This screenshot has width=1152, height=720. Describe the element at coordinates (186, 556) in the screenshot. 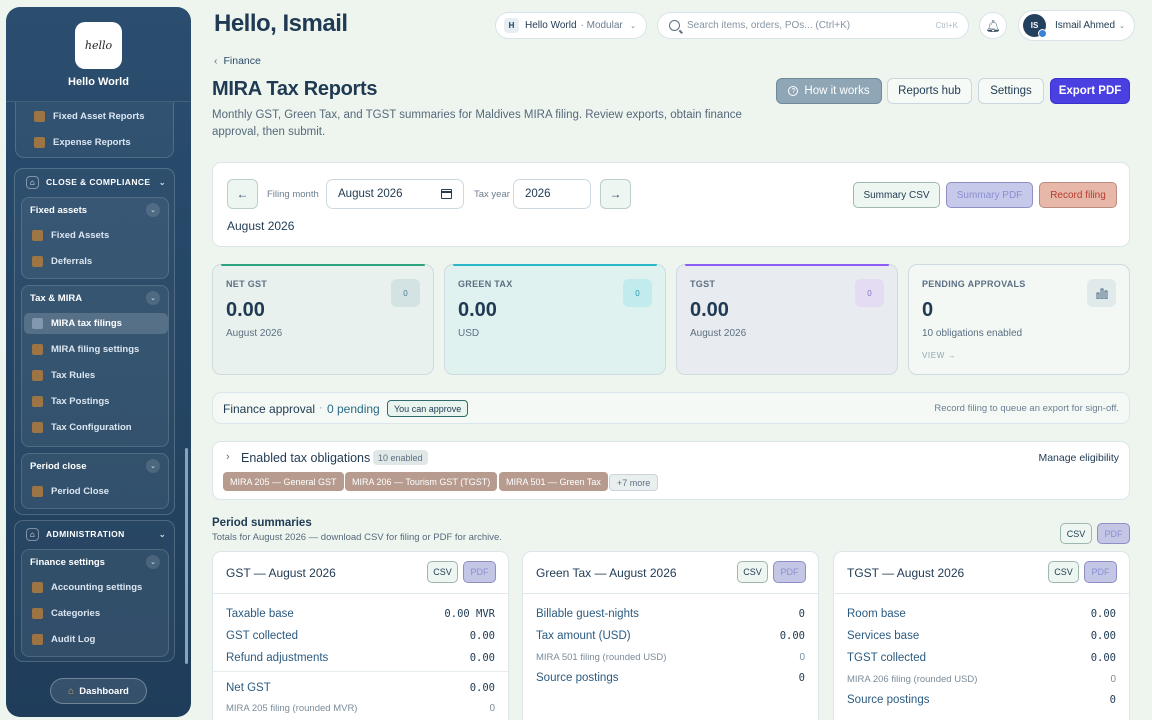

I see `scrollbar-thumb` at that location.